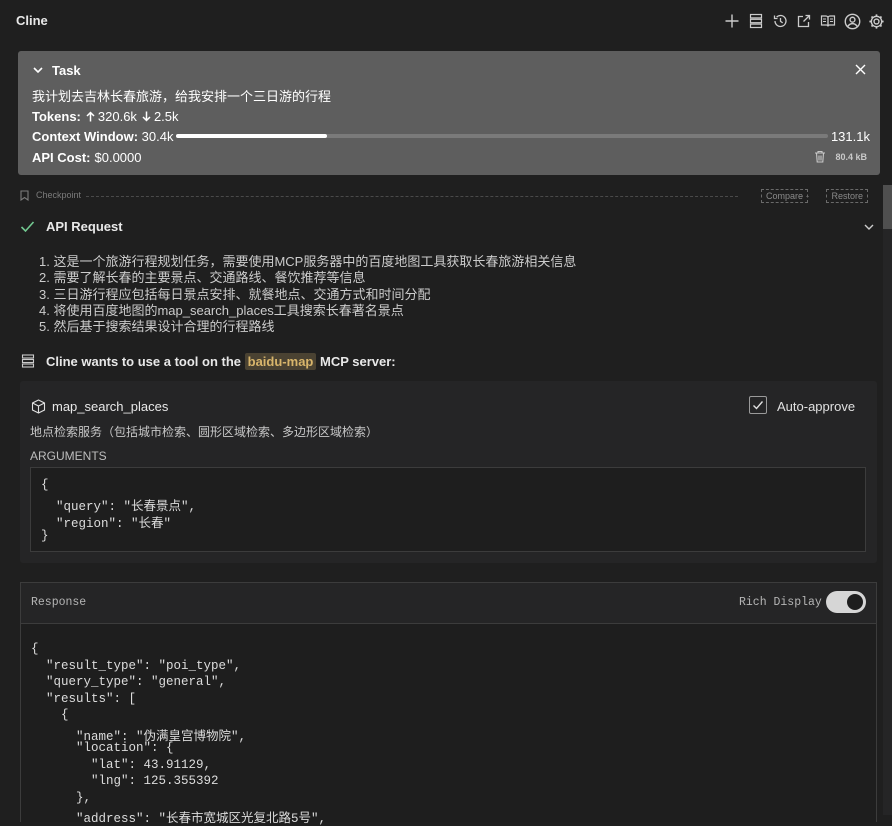 Image resolution: width=892 pixels, height=826 pixels. Describe the element at coordinates (758, 405) in the screenshot. I see `auto-approve-checkbox` at that location.